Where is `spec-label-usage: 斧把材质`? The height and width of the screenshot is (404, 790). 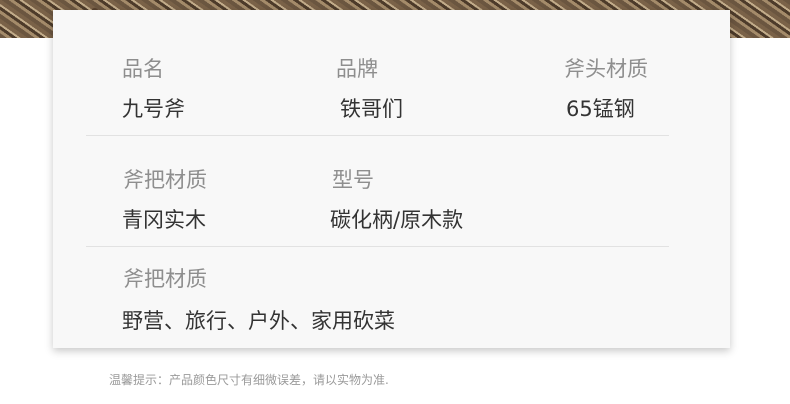
spec-label-usage: 斧把材质 is located at coordinates (165, 279).